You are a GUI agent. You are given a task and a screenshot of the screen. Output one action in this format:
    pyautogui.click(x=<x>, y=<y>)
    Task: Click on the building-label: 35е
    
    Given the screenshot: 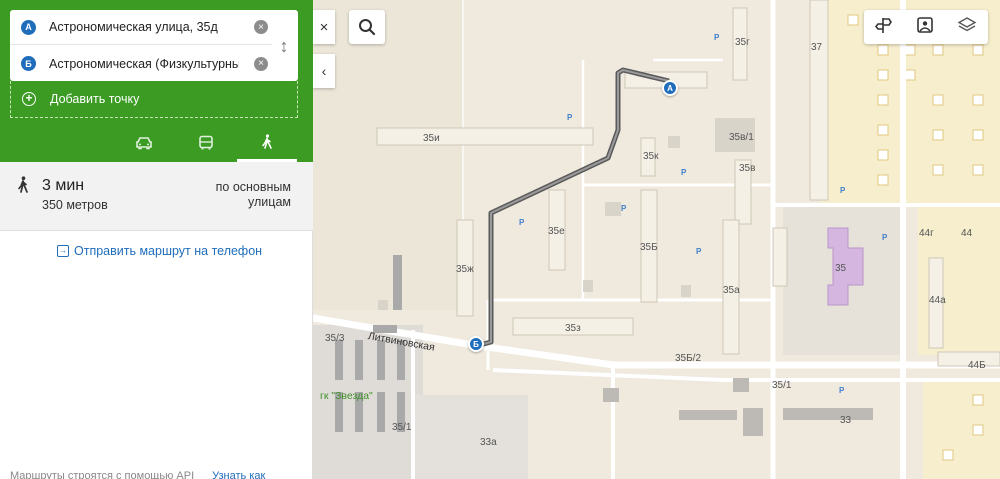 What is the action you would take?
    pyautogui.click(x=556, y=231)
    